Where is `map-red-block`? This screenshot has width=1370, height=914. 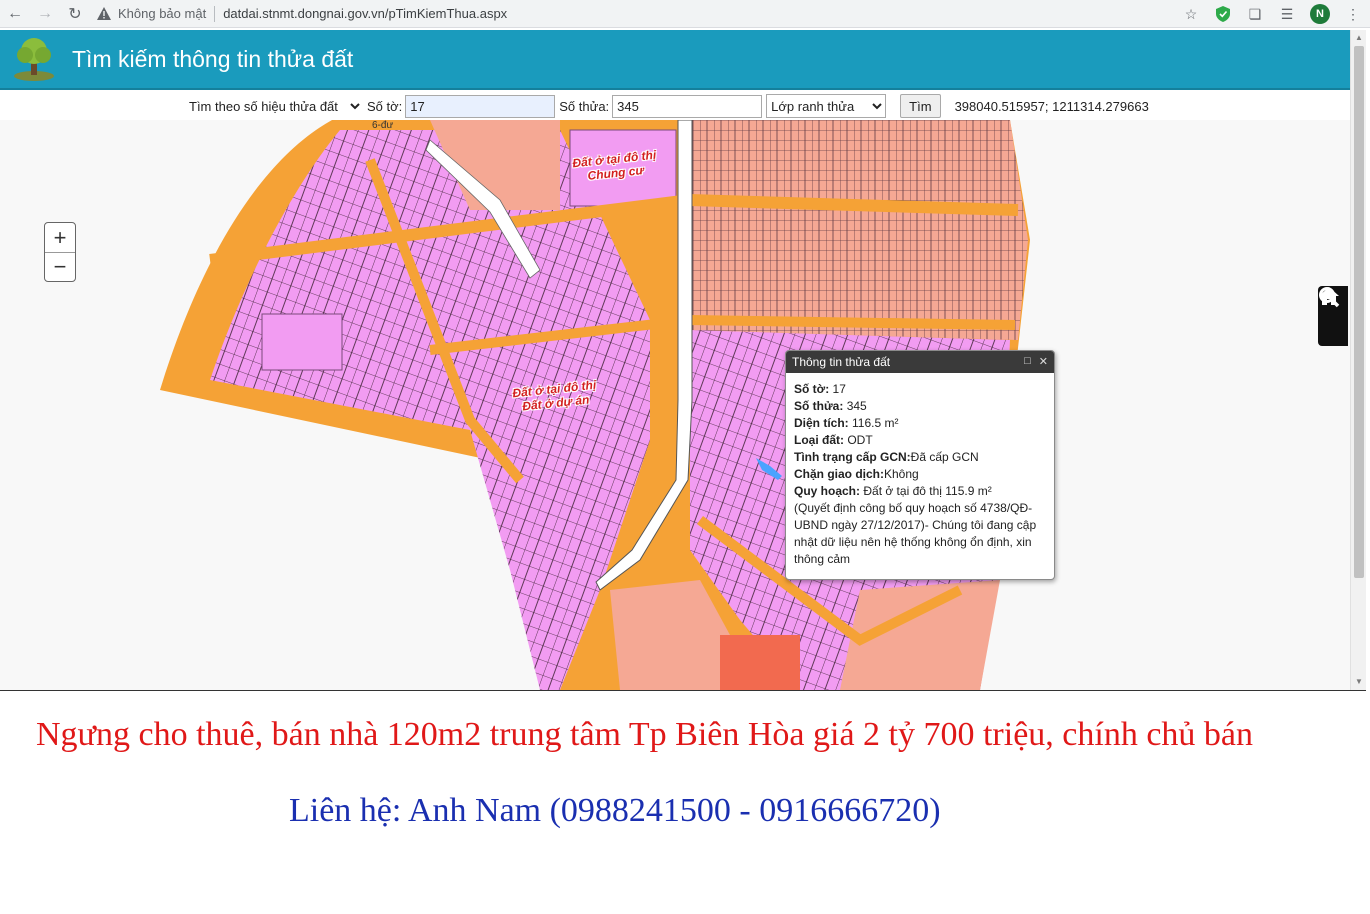
map-red-block is located at coordinates (760, 662).